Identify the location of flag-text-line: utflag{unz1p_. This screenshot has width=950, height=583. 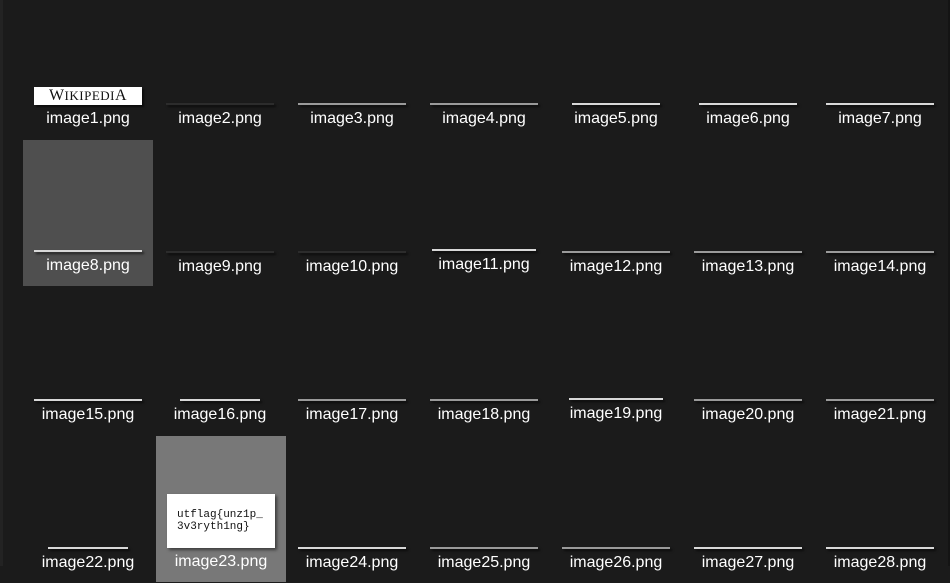
(220, 515).